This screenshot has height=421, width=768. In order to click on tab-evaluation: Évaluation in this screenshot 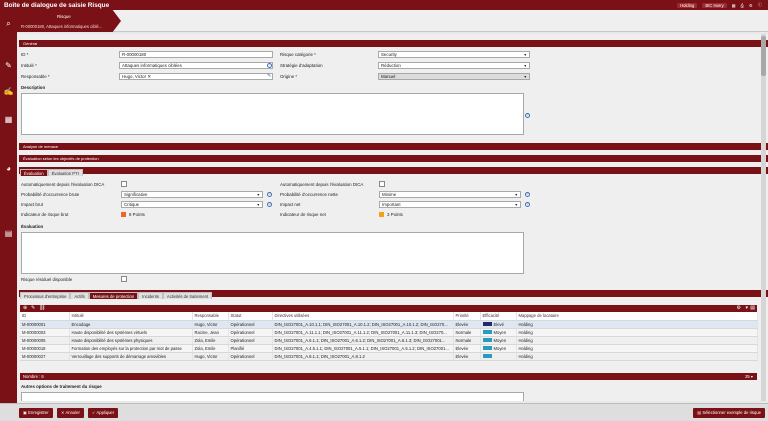, I will do `click(34, 172)`.